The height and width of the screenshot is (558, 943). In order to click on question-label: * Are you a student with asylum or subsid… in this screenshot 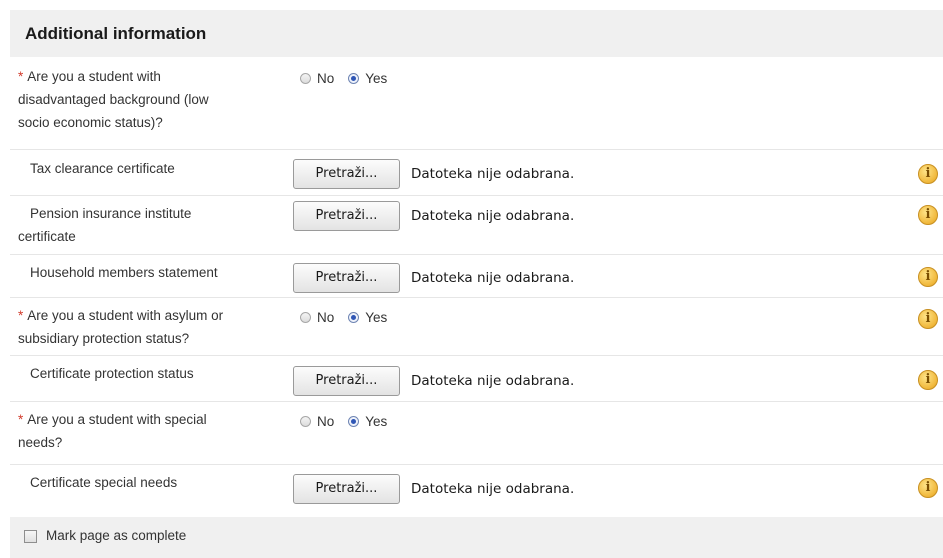, I will do `click(152, 327)`.